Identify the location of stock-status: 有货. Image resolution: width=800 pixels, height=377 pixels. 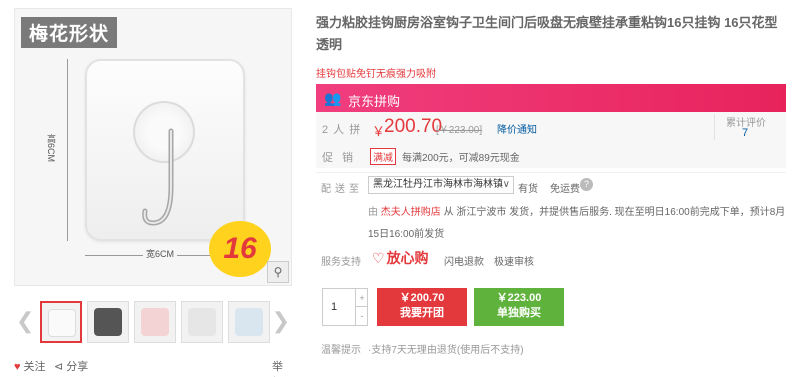
(528, 189).